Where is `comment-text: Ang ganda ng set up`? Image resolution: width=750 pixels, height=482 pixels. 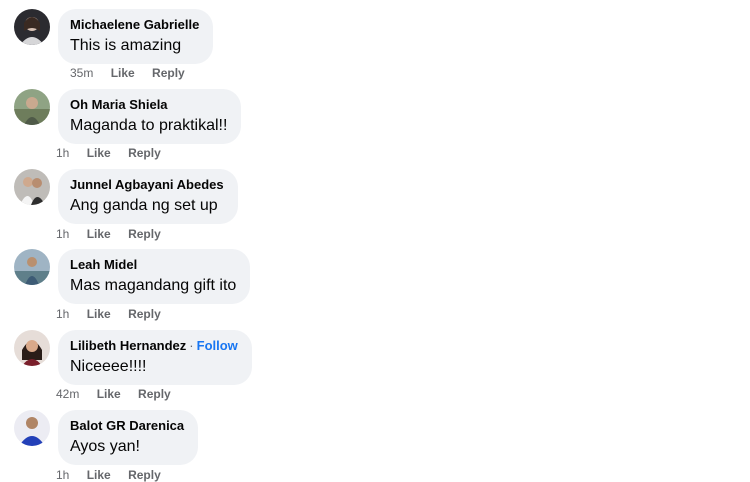
comment-text: Ang ganda ng set up is located at coordinates (144, 205).